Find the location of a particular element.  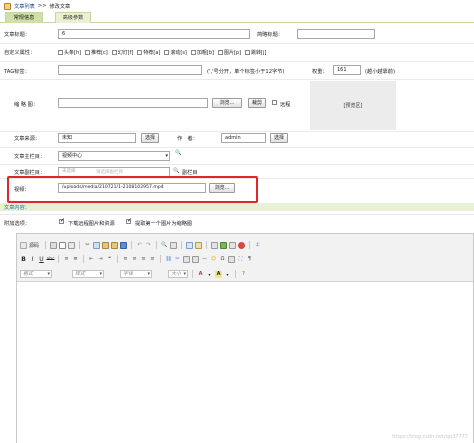

unlink-icon: ✂ is located at coordinates (177, 259).